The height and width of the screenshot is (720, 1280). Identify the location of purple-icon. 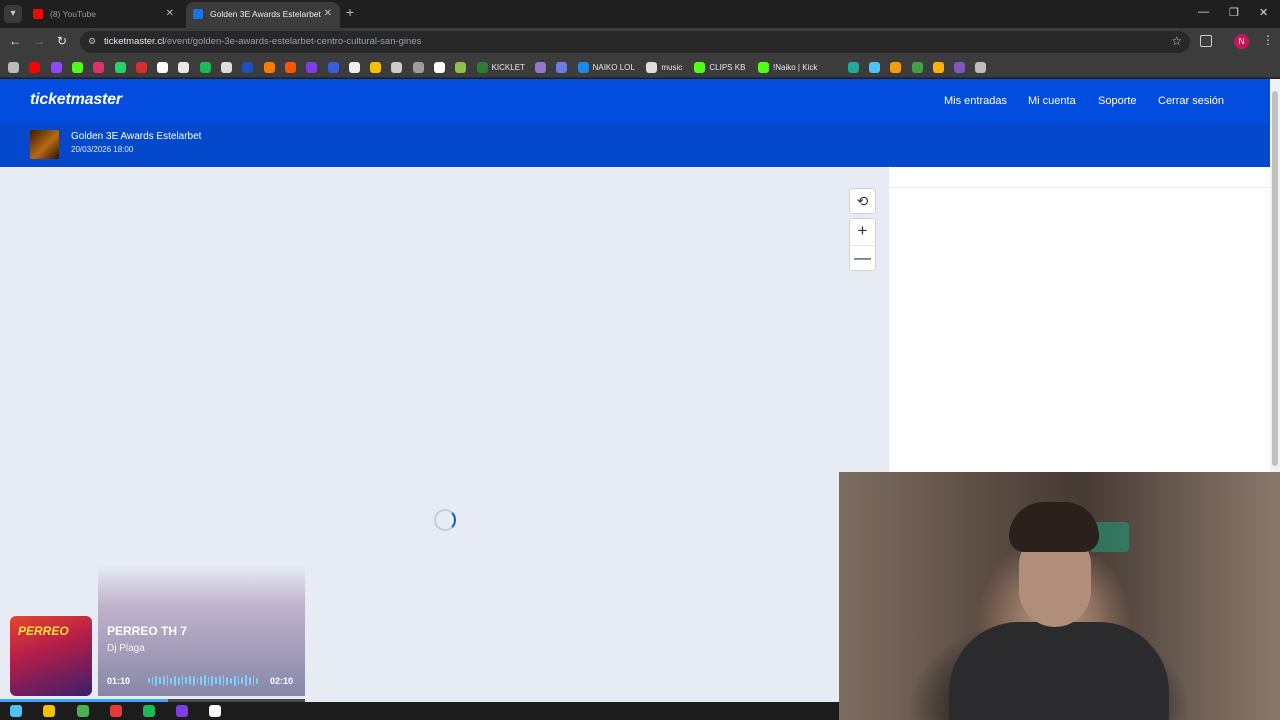
(312, 67).